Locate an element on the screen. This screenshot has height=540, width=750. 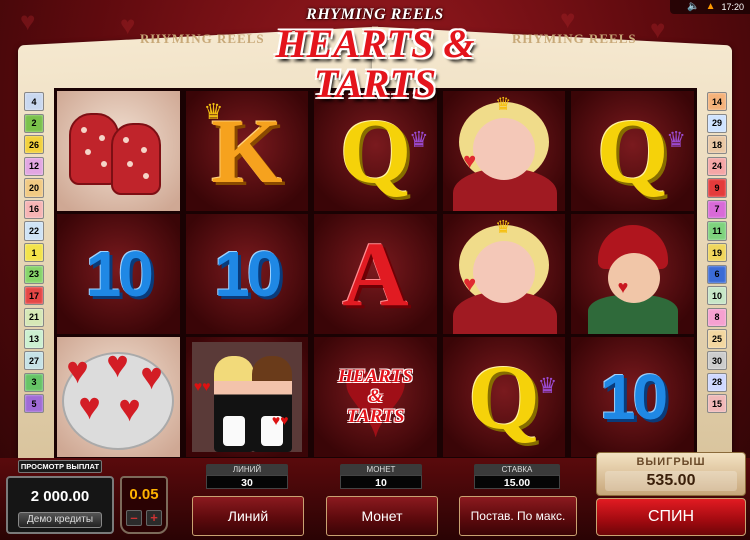
coins-title: МОНЕТ is located at coordinates (381, 469).